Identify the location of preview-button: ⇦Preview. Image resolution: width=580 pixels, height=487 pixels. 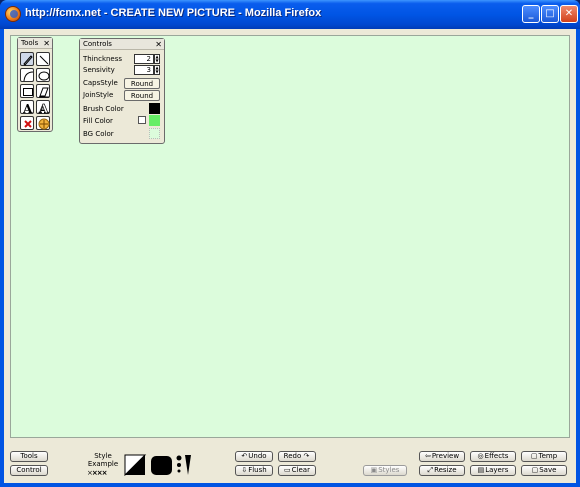
(442, 456).